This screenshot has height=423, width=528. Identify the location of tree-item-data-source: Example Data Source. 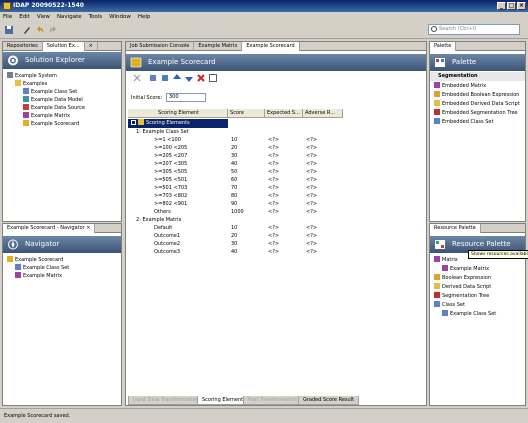
(54, 108).